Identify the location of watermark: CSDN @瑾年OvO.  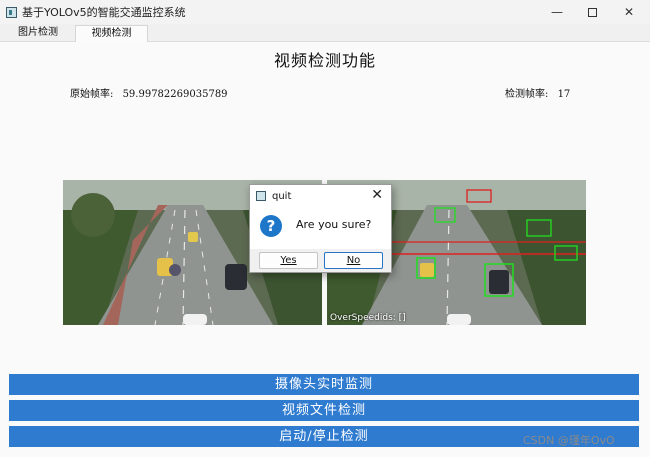
(569, 440).